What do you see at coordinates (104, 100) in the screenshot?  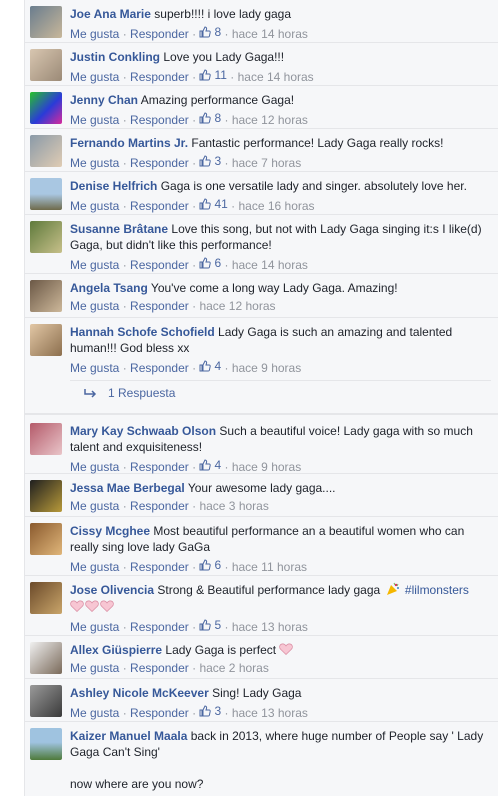 I see `comment-author: Jenny Chan` at bounding box center [104, 100].